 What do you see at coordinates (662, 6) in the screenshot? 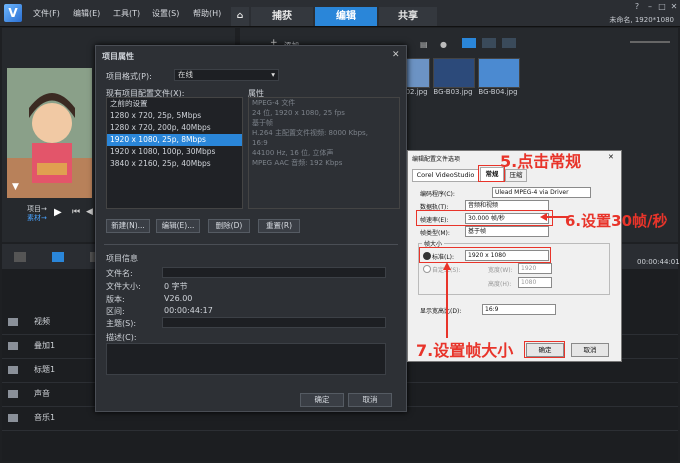
I see `maximize-icon: □` at bounding box center [662, 6].